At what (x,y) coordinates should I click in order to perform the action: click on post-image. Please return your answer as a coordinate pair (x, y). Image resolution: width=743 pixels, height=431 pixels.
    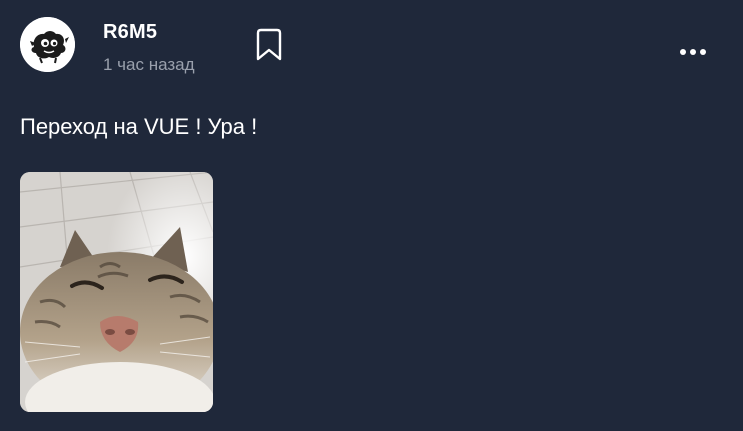
    Looking at the image, I should click on (116, 292).